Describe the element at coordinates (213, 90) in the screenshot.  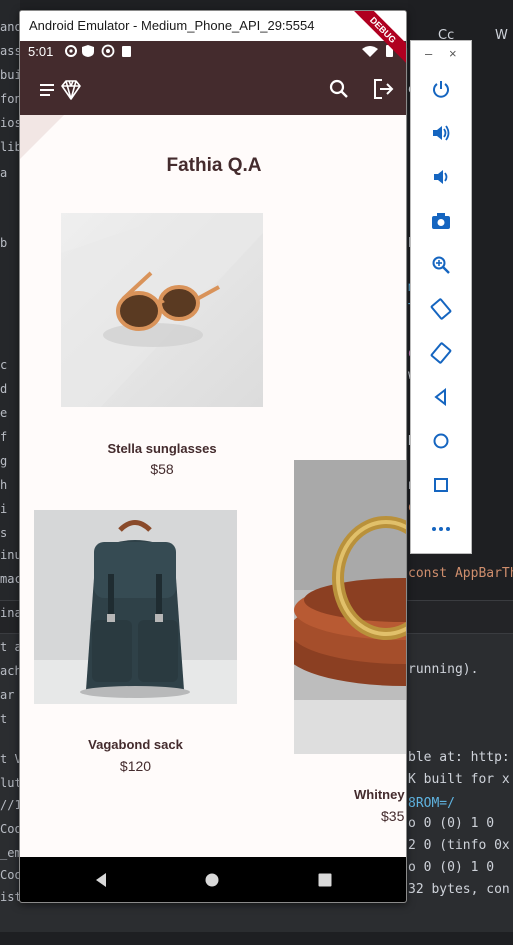
I see `app-bar` at that location.